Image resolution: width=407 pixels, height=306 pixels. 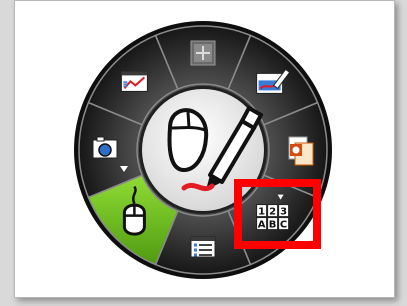 I want to click on list-window-icon, so click(x=203, y=247).